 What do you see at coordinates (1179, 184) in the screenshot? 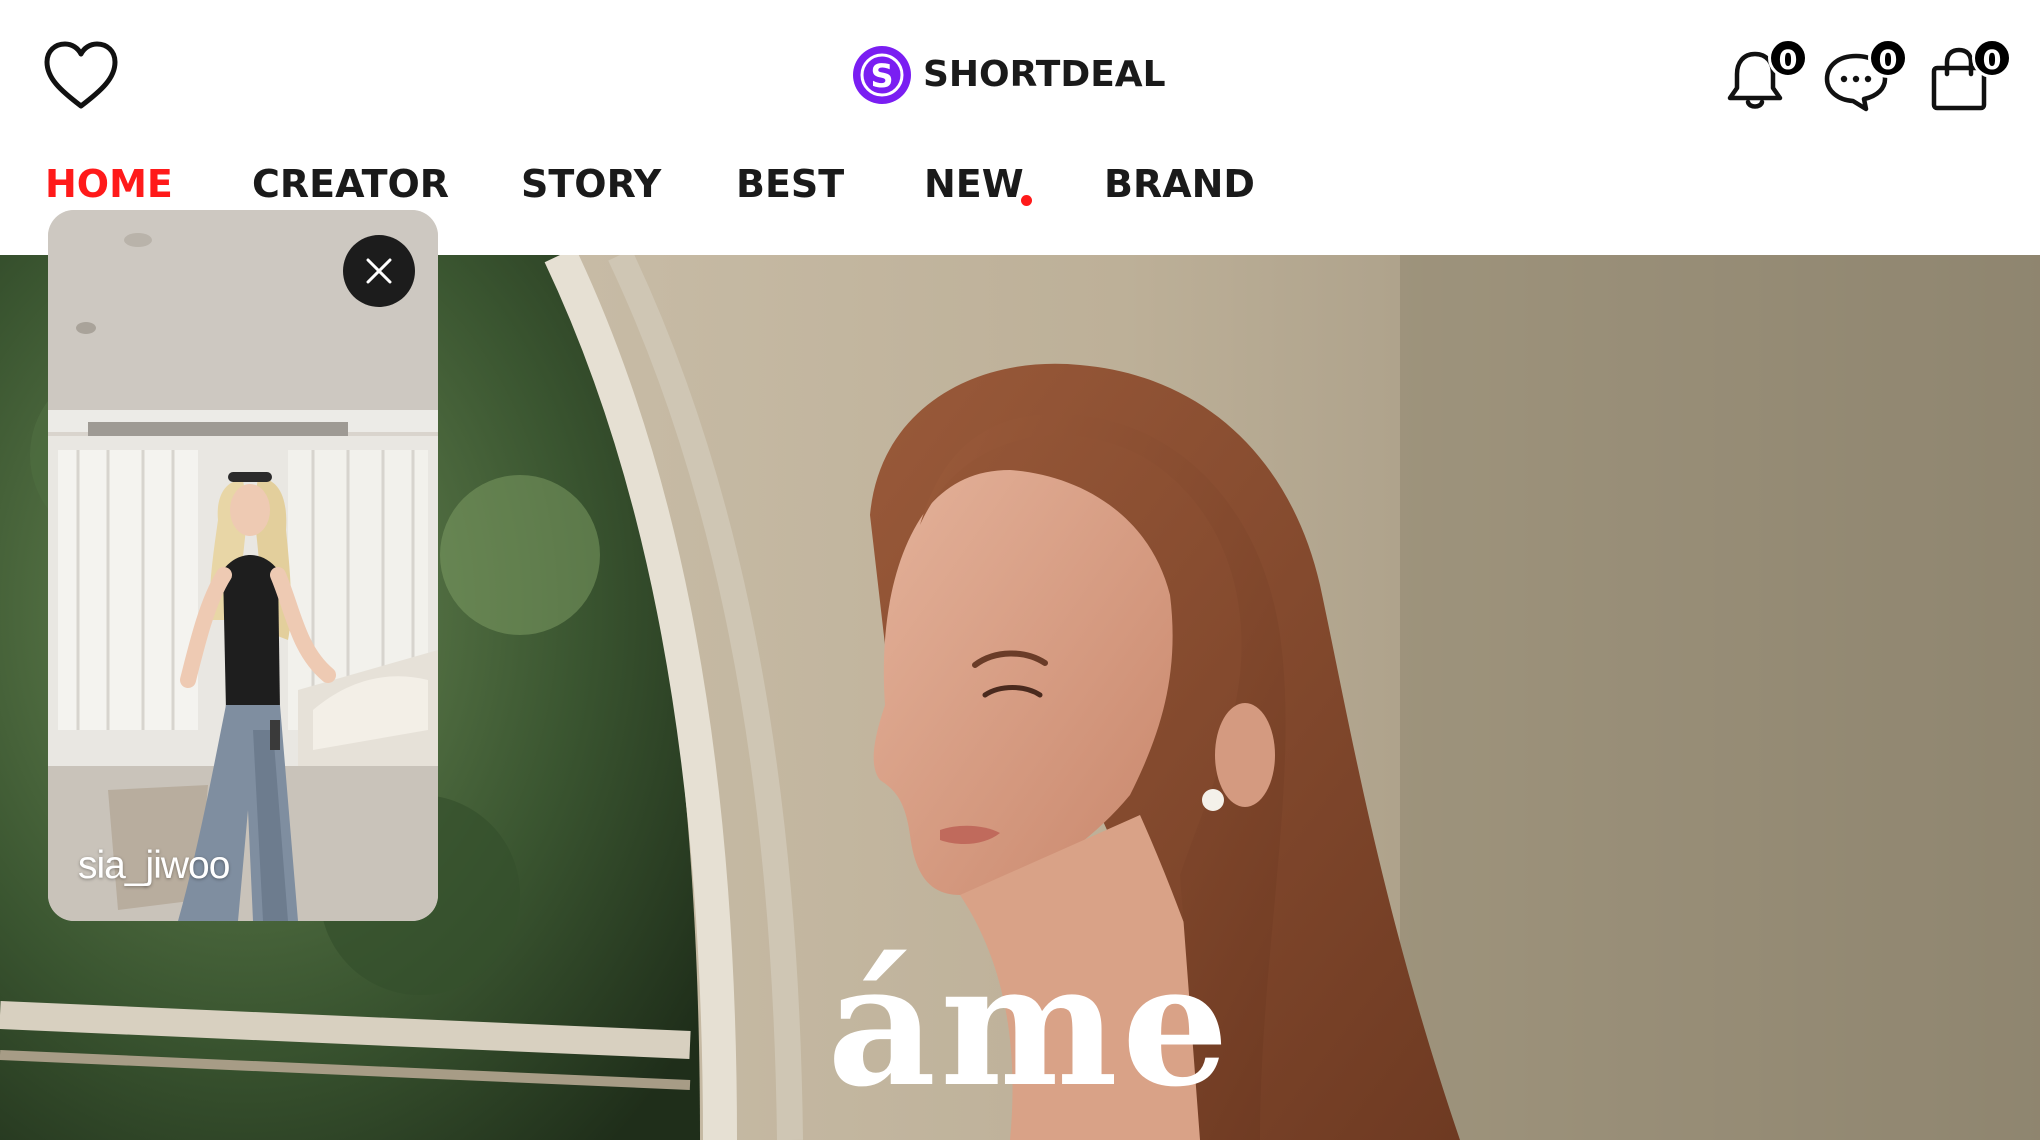
I see `tab-brand: BRAND` at bounding box center [1179, 184].